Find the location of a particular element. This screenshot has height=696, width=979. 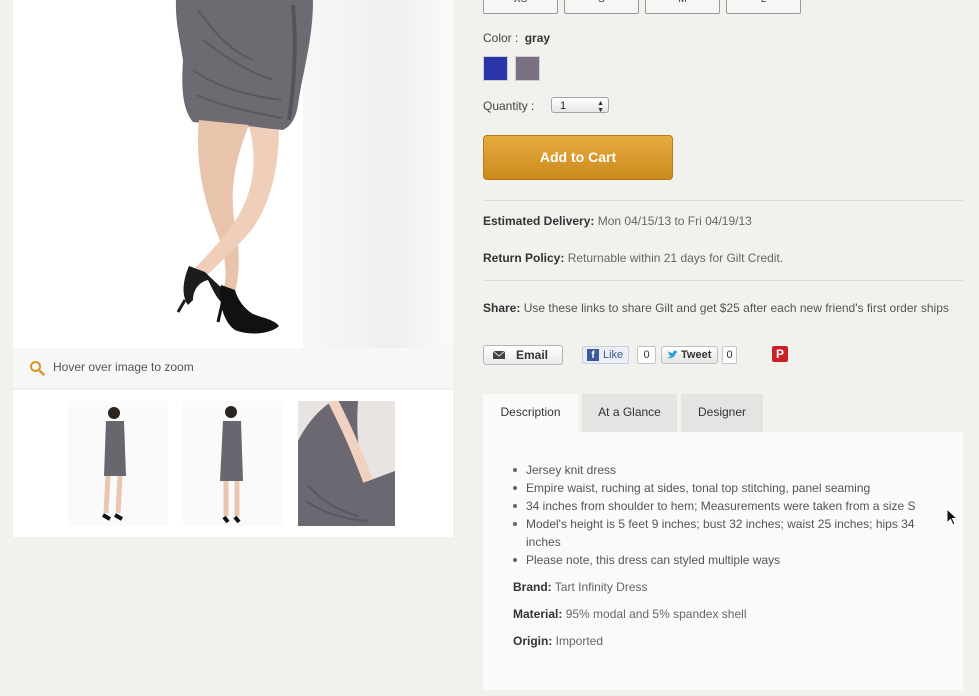

color-label: Color : is located at coordinates (501, 38).